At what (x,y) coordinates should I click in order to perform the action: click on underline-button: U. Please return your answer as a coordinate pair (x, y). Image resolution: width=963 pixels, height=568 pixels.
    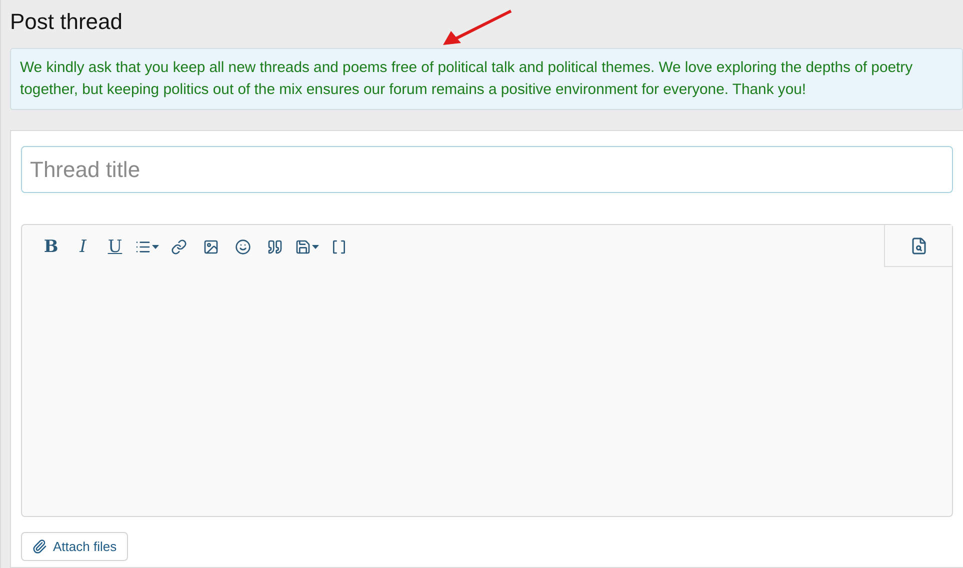
    Looking at the image, I should click on (115, 247).